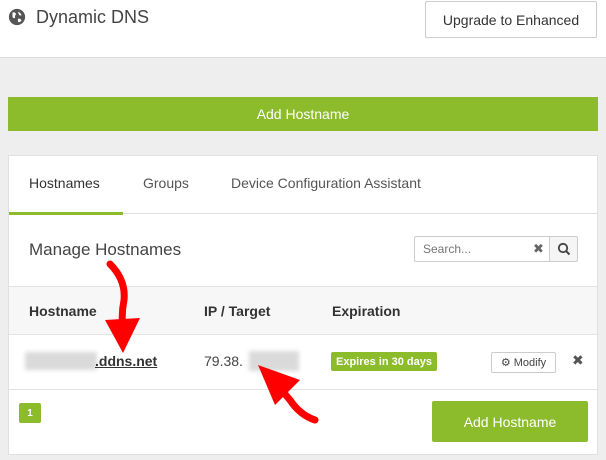  What do you see at coordinates (64, 183) in the screenshot?
I see `tab-hostnames: Hostnames` at bounding box center [64, 183].